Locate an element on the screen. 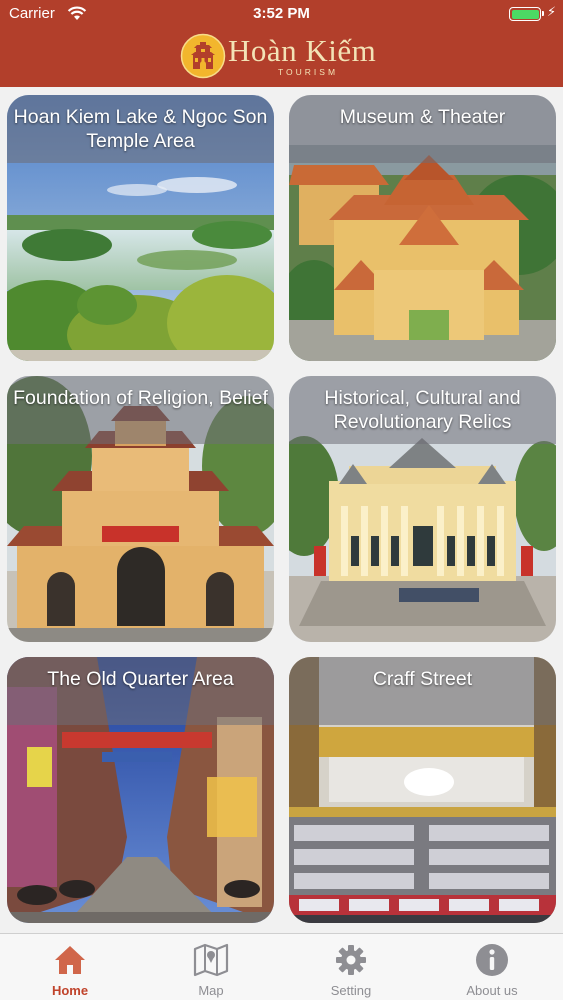  brand-logo-lockup: Hoàn Kiếm TOURISM is located at coordinates (285, 56).